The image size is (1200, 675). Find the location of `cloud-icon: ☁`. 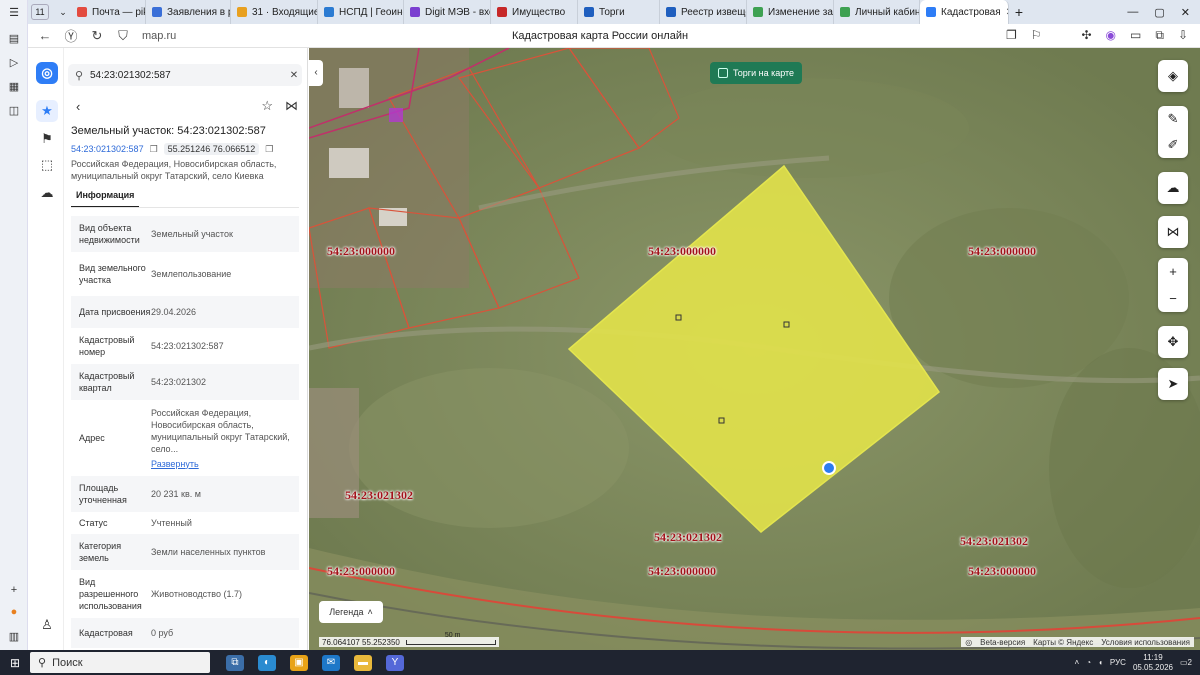

cloud-icon: ☁ is located at coordinates (47, 193).